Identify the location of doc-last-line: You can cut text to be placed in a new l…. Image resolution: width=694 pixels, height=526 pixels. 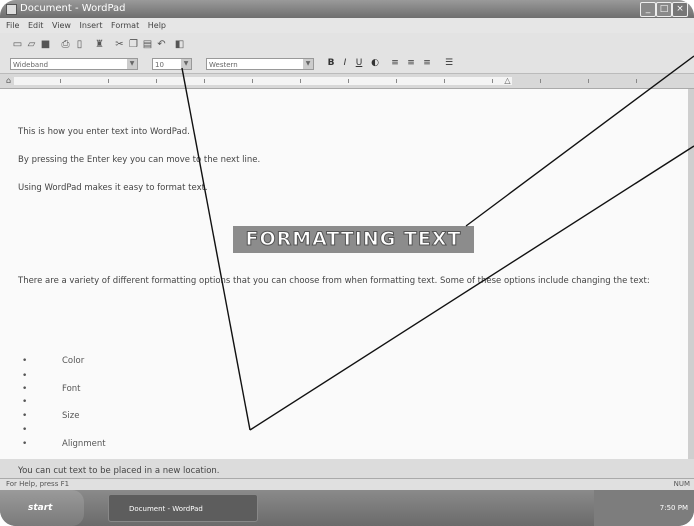
(119, 471).